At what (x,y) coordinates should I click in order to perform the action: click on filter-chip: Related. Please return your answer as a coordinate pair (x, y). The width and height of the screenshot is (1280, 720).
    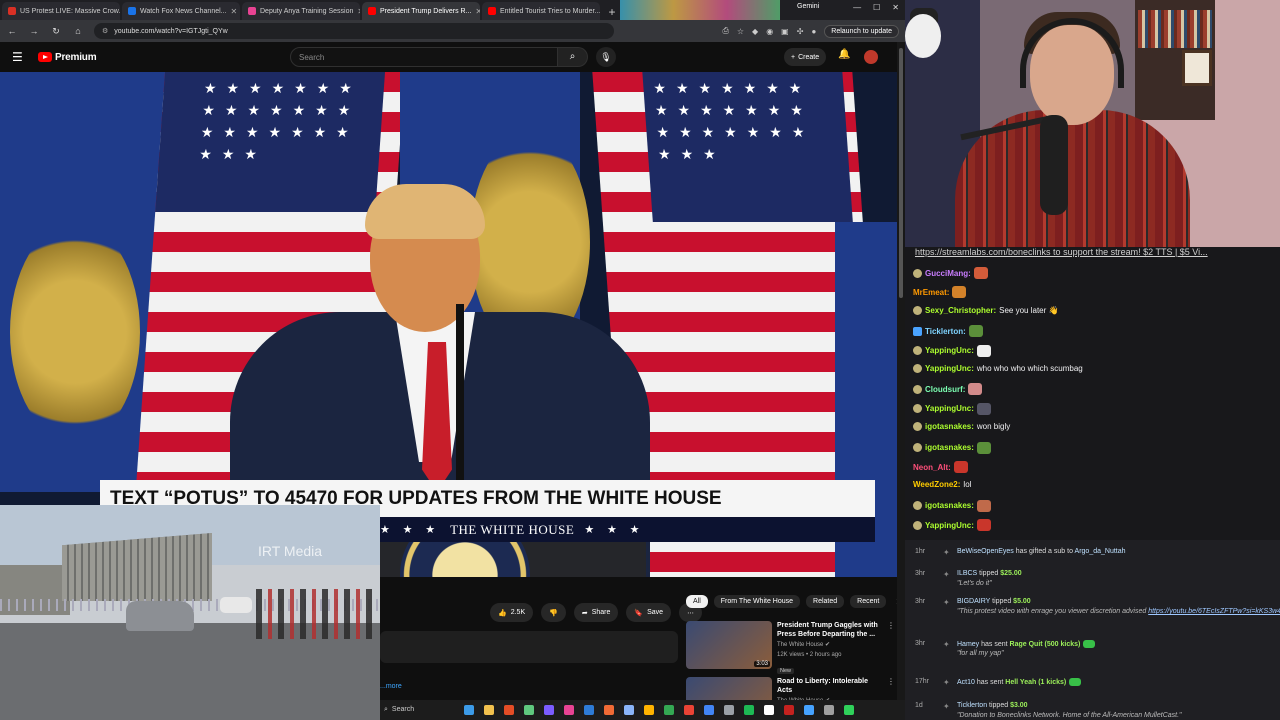
    Looking at the image, I should click on (825, 601).